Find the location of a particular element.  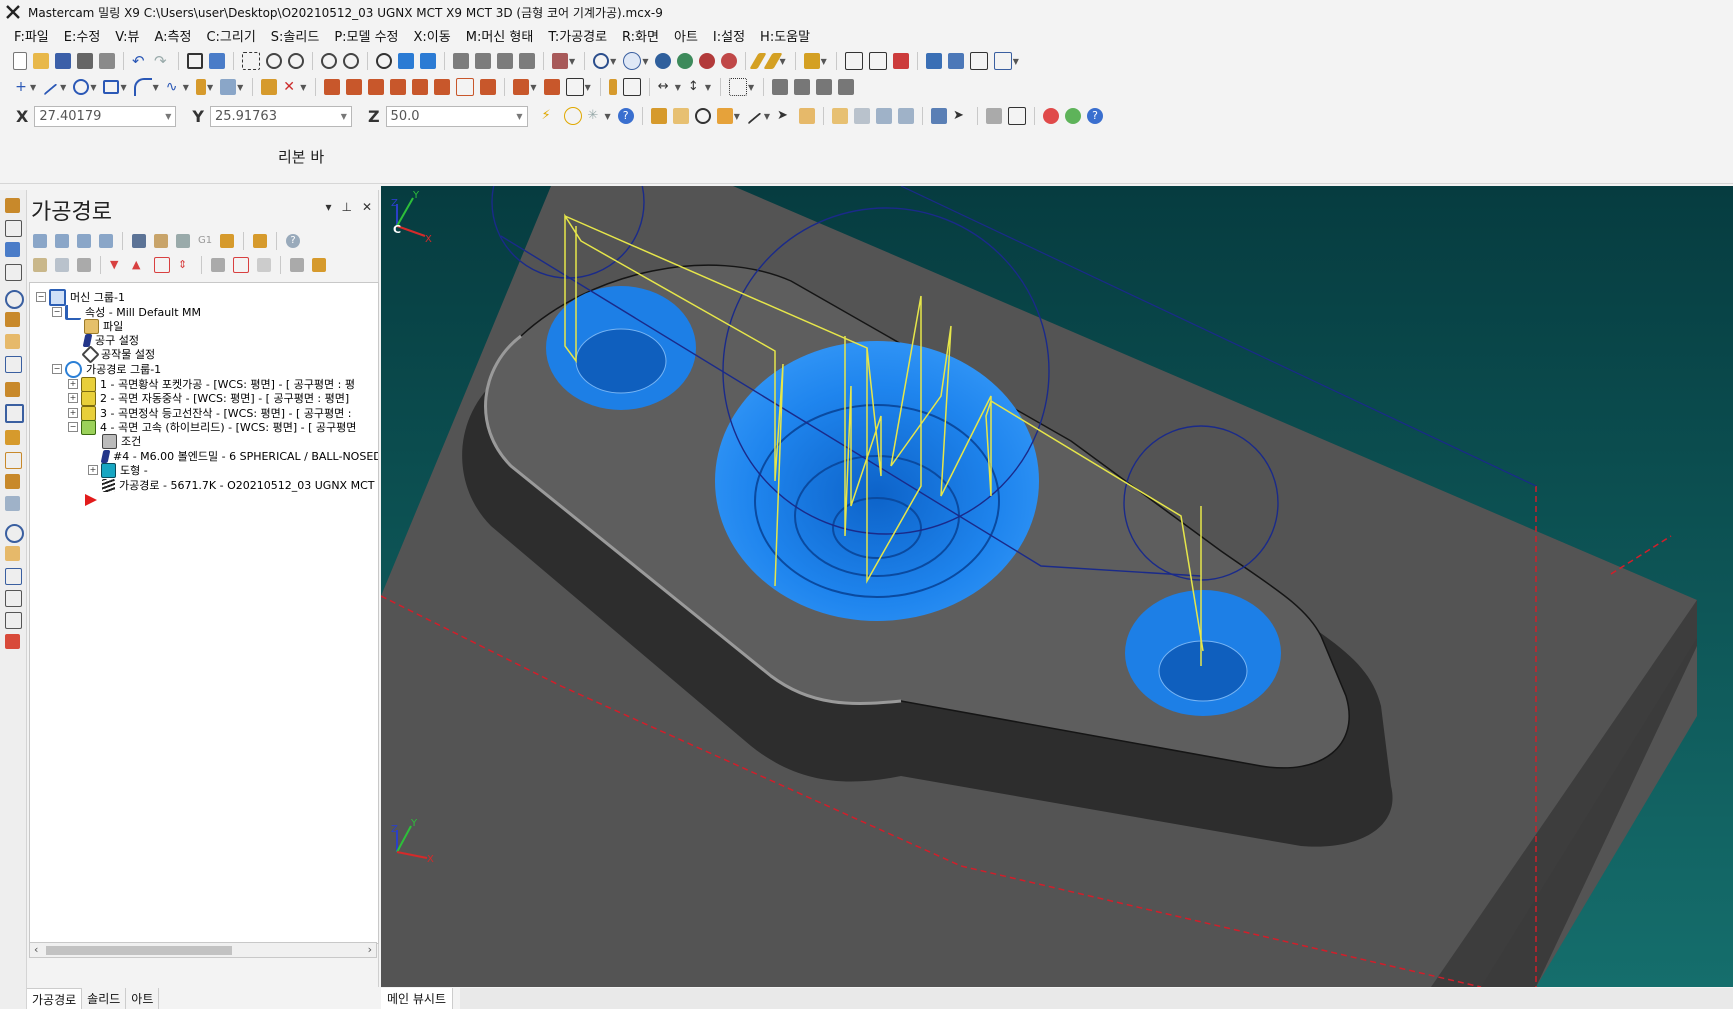

move-down-icon: ▼ is located at coordinates (117, 265).